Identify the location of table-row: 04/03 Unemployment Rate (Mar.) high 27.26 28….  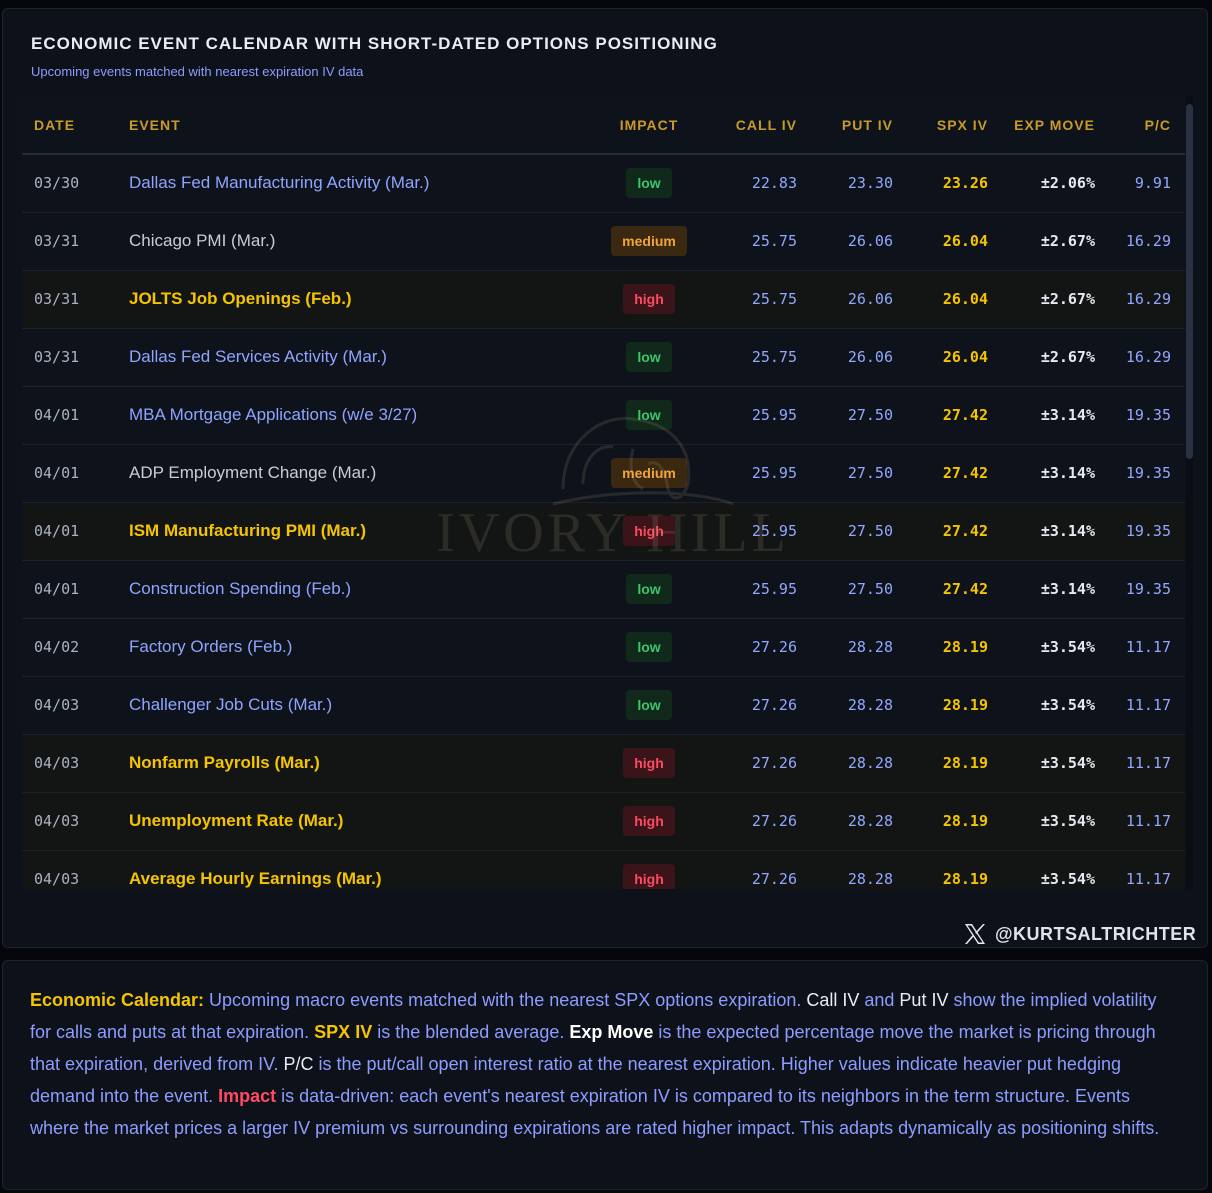
(603, 821).